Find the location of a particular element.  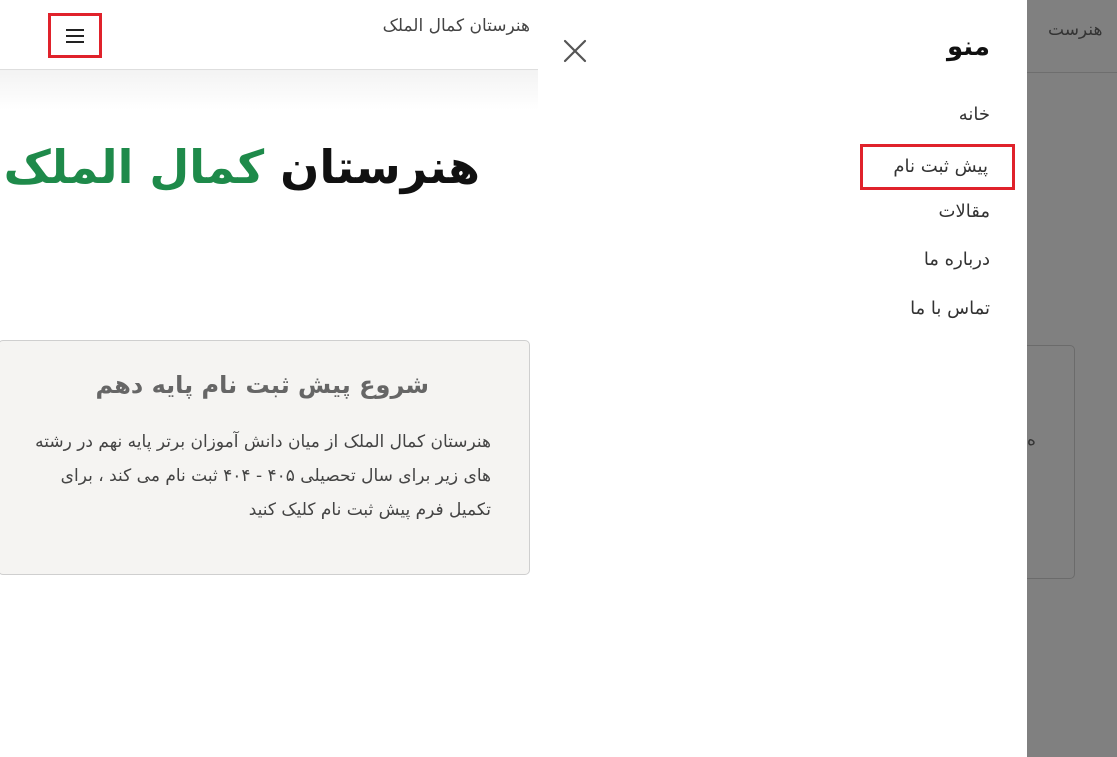

navbar-shadow is located at coordinates (269, 90).